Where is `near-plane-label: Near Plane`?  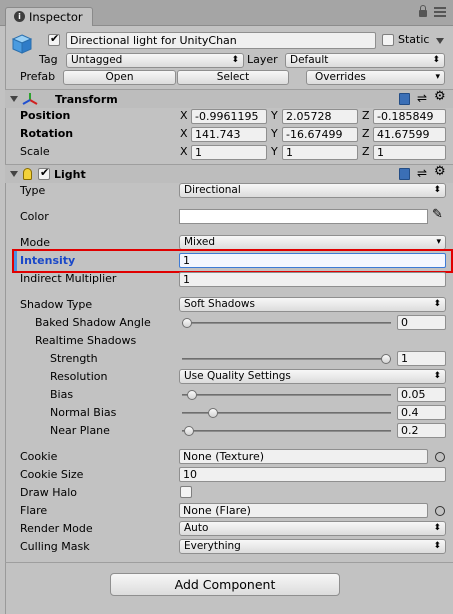
near-plane-label: Near Plane is located at coordinates (80, 430).